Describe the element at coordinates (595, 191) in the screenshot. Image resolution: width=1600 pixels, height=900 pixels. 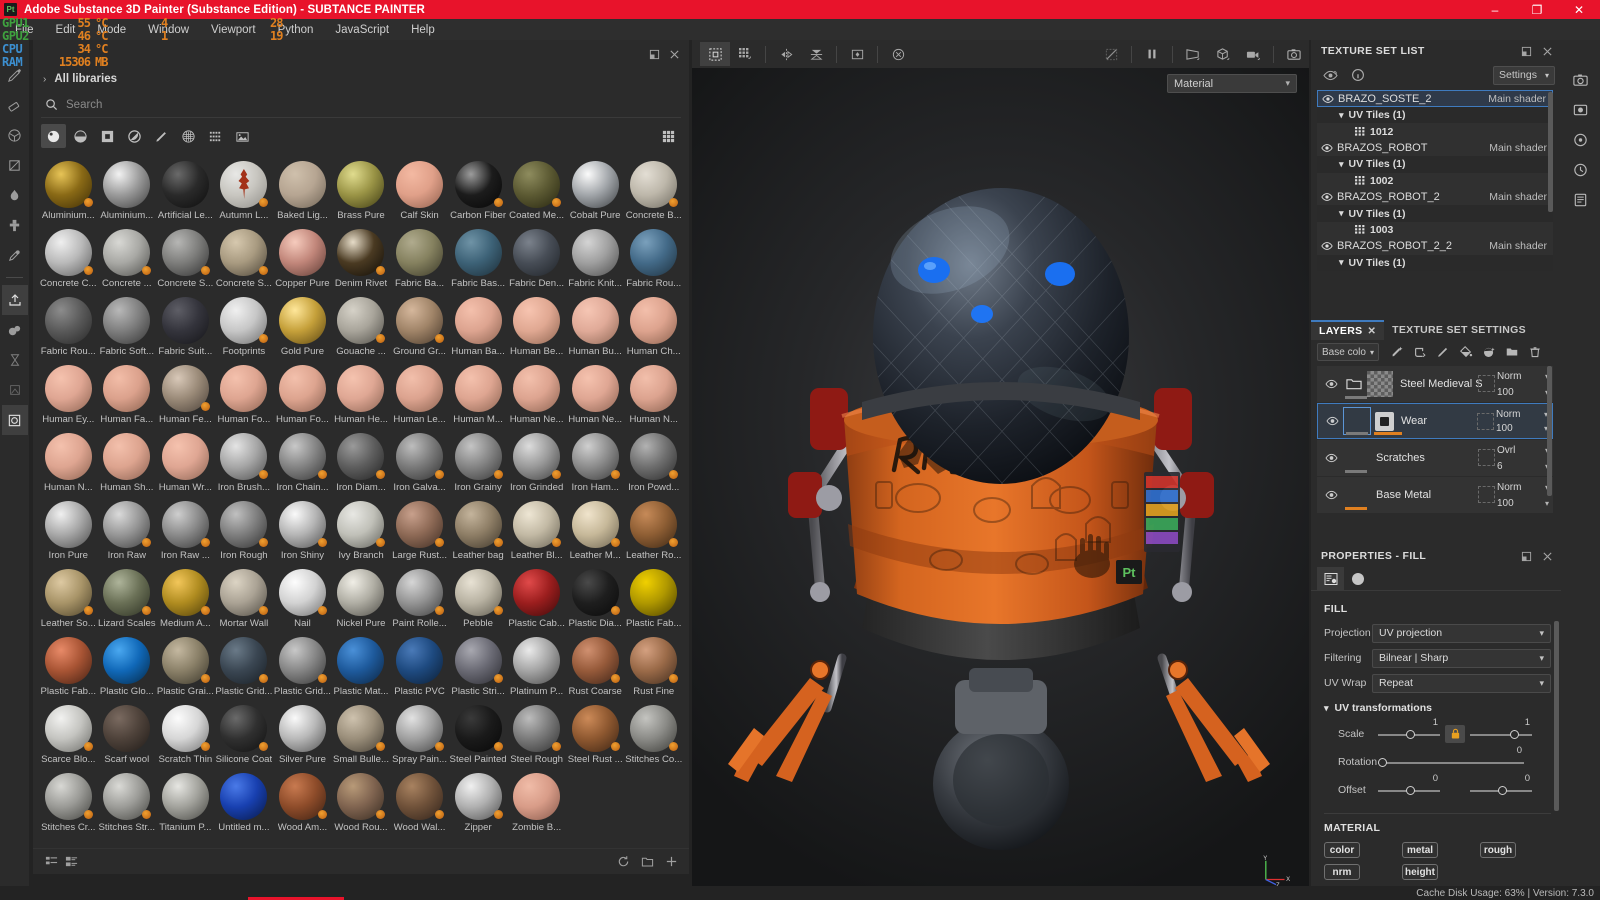
I see `material-grid-item: Cobalt Pure` at that location.